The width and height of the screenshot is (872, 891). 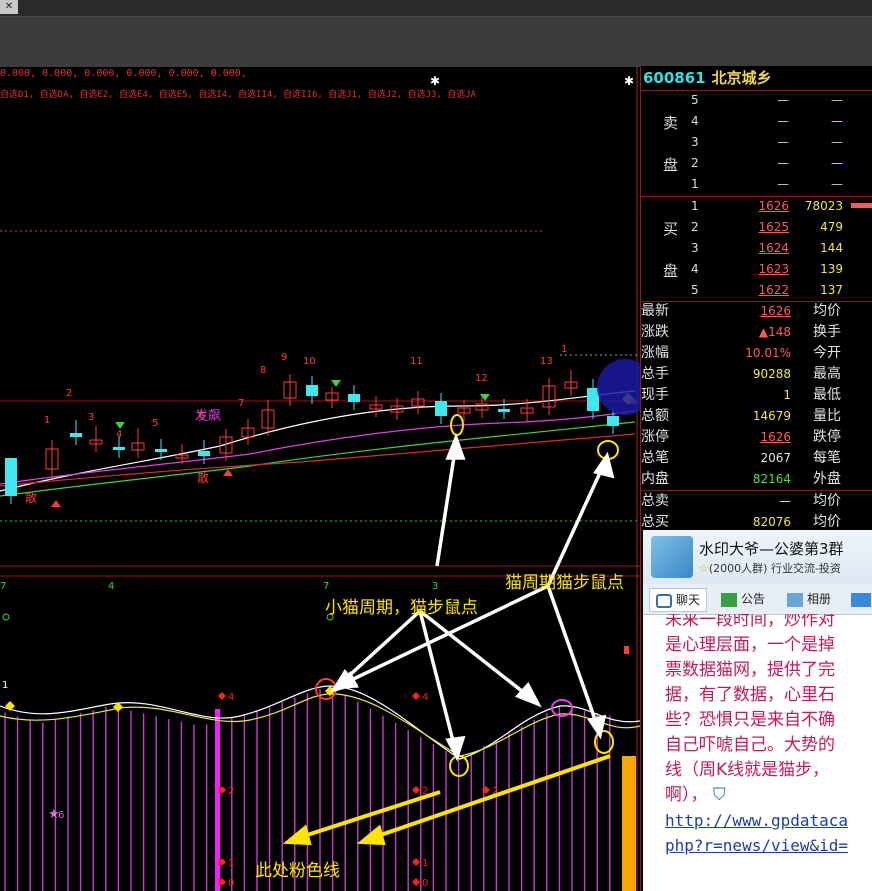 What do you see at coordinates (655, 374) in the screenshot?
I see `quote-label: 总手` at bounding box center [655, 374].